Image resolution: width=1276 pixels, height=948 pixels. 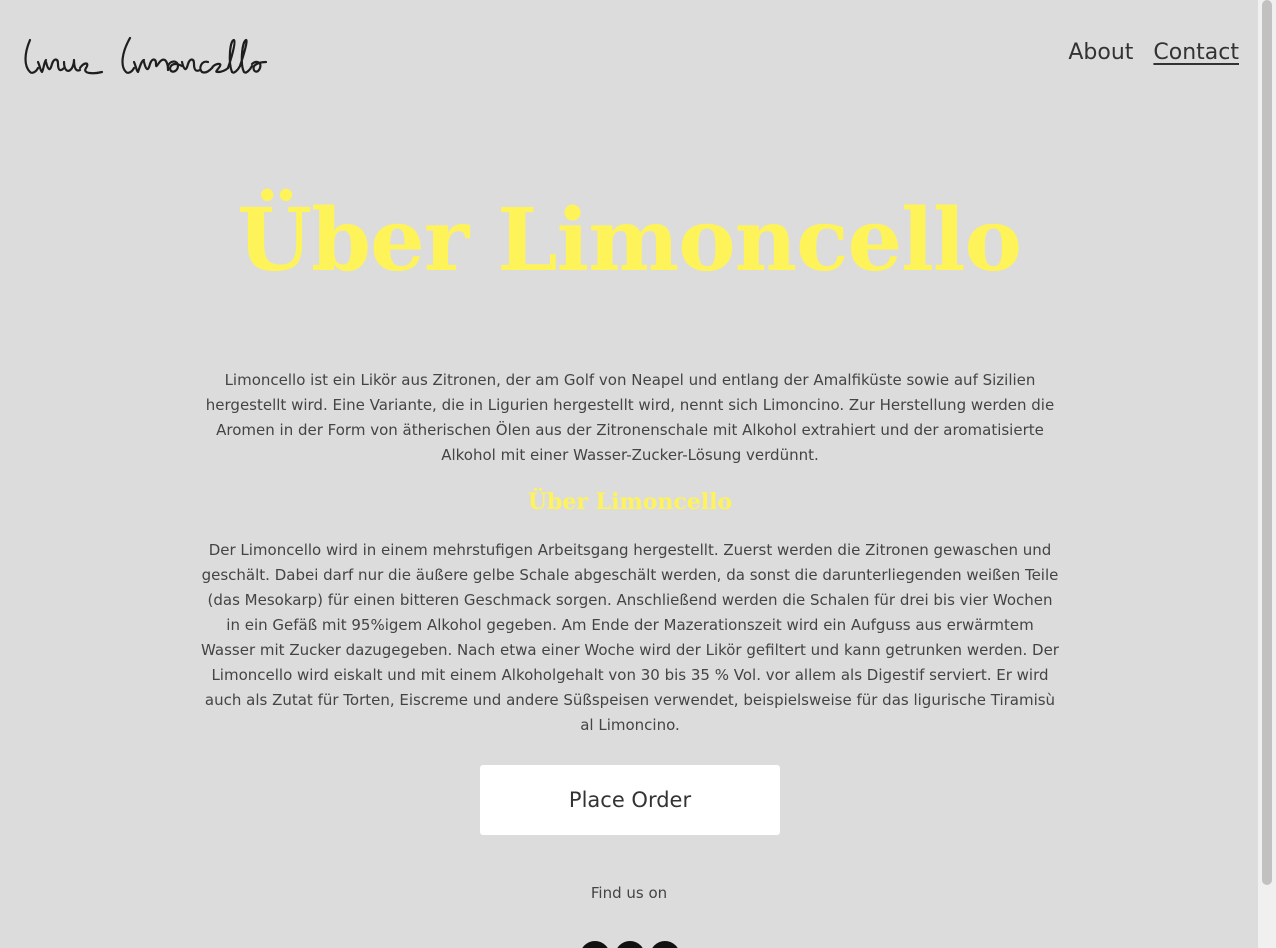 What do you see at coordinates (1267, 442) in the screenshot?
I see `scrollbar-thumb` at bounding box center [1267, 442].